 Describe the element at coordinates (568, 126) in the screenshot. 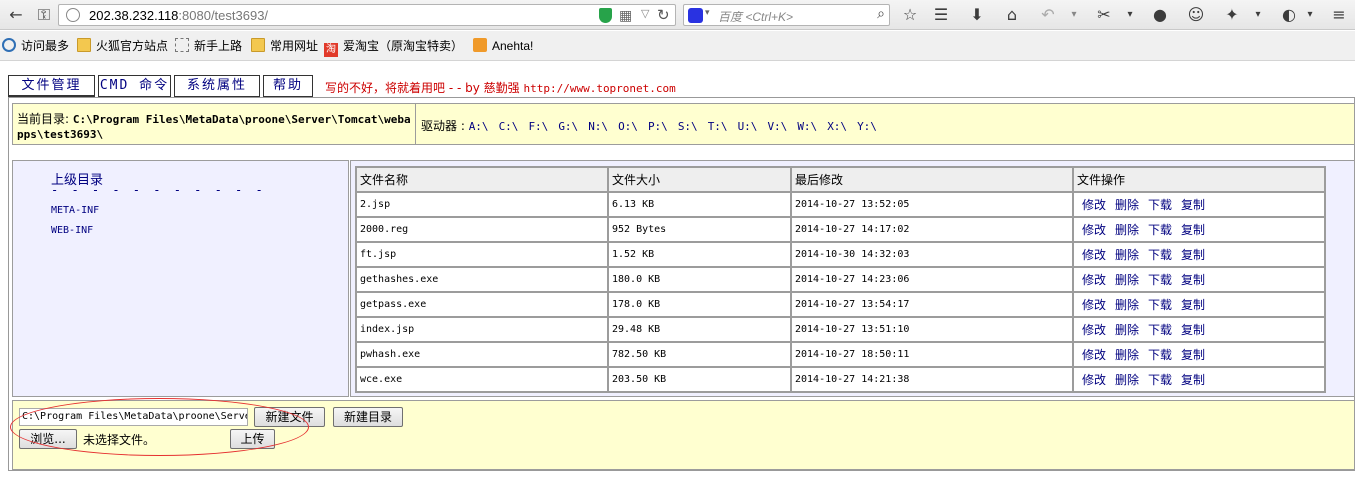

I see `drive-link: G:\` at that location.